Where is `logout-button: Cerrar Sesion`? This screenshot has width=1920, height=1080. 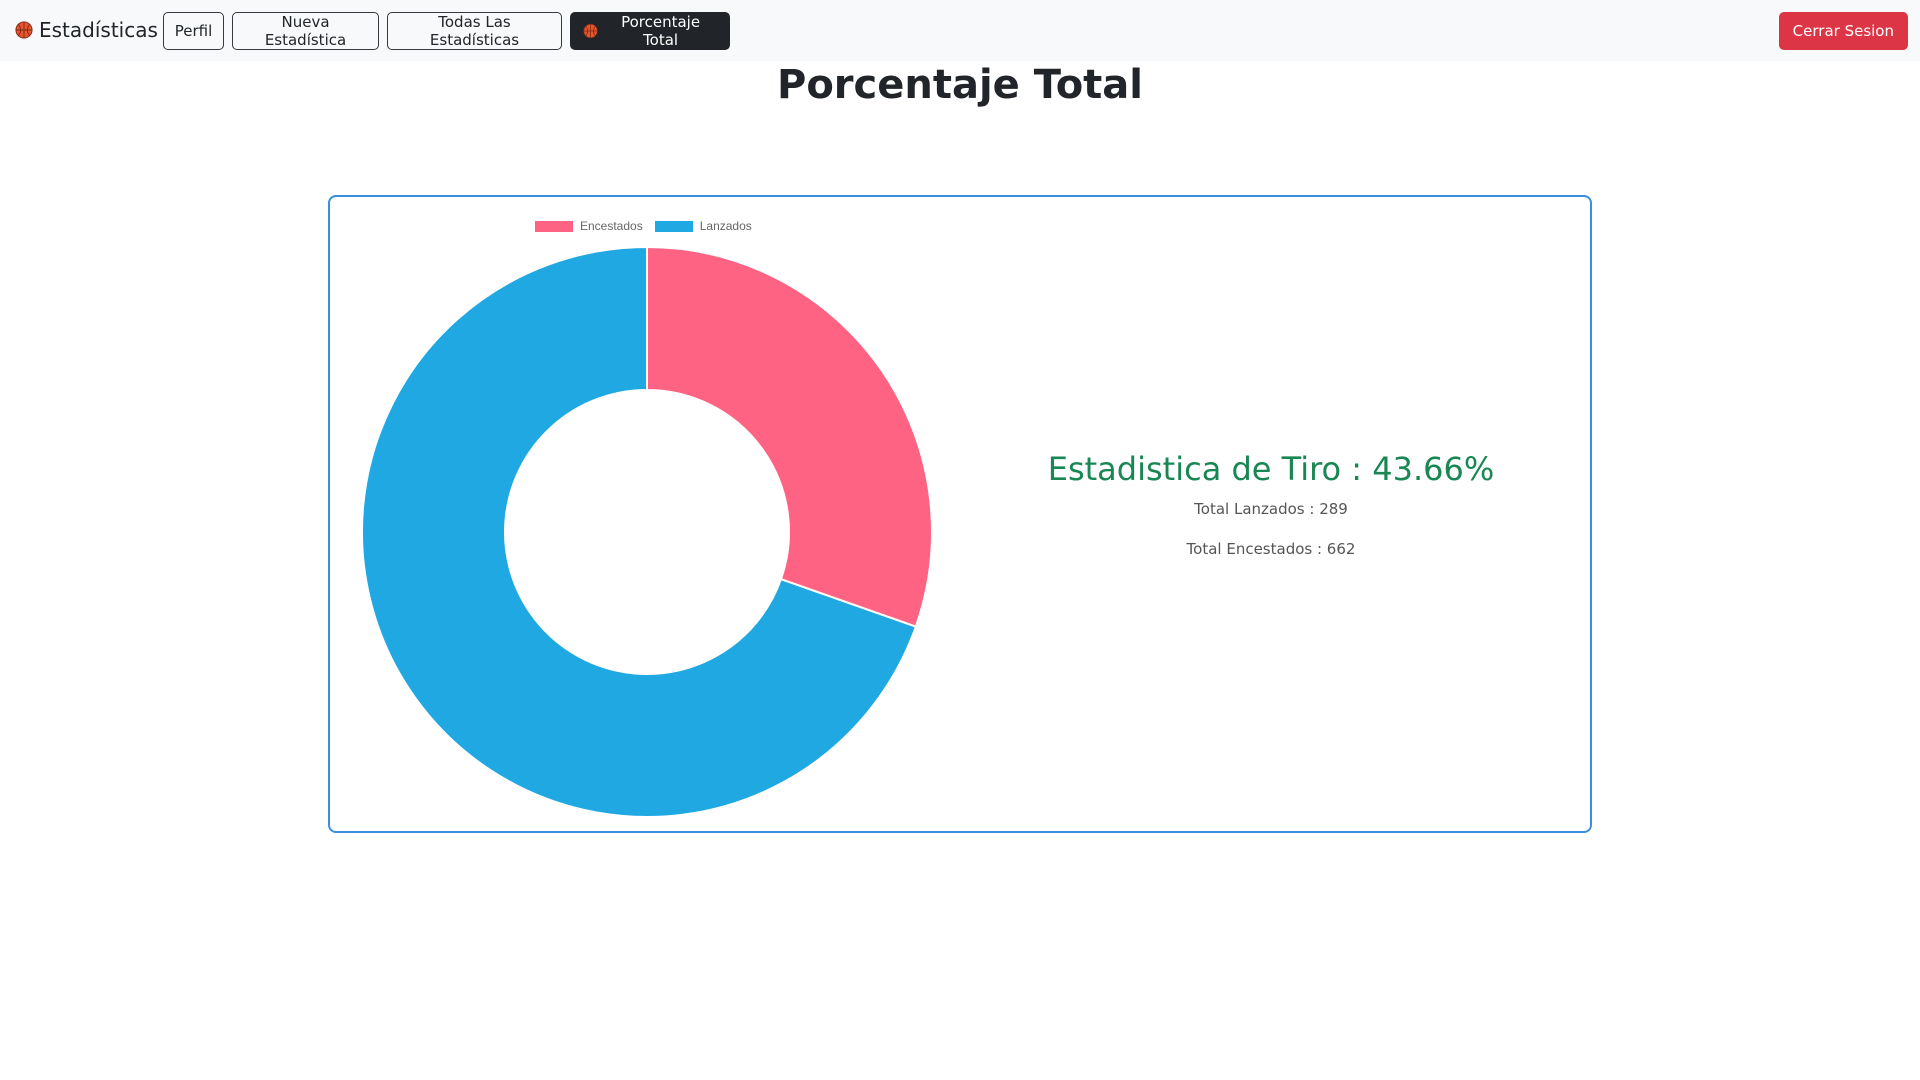 logout-button: Cerrar Sesion is located at coordinates (1843, 31).